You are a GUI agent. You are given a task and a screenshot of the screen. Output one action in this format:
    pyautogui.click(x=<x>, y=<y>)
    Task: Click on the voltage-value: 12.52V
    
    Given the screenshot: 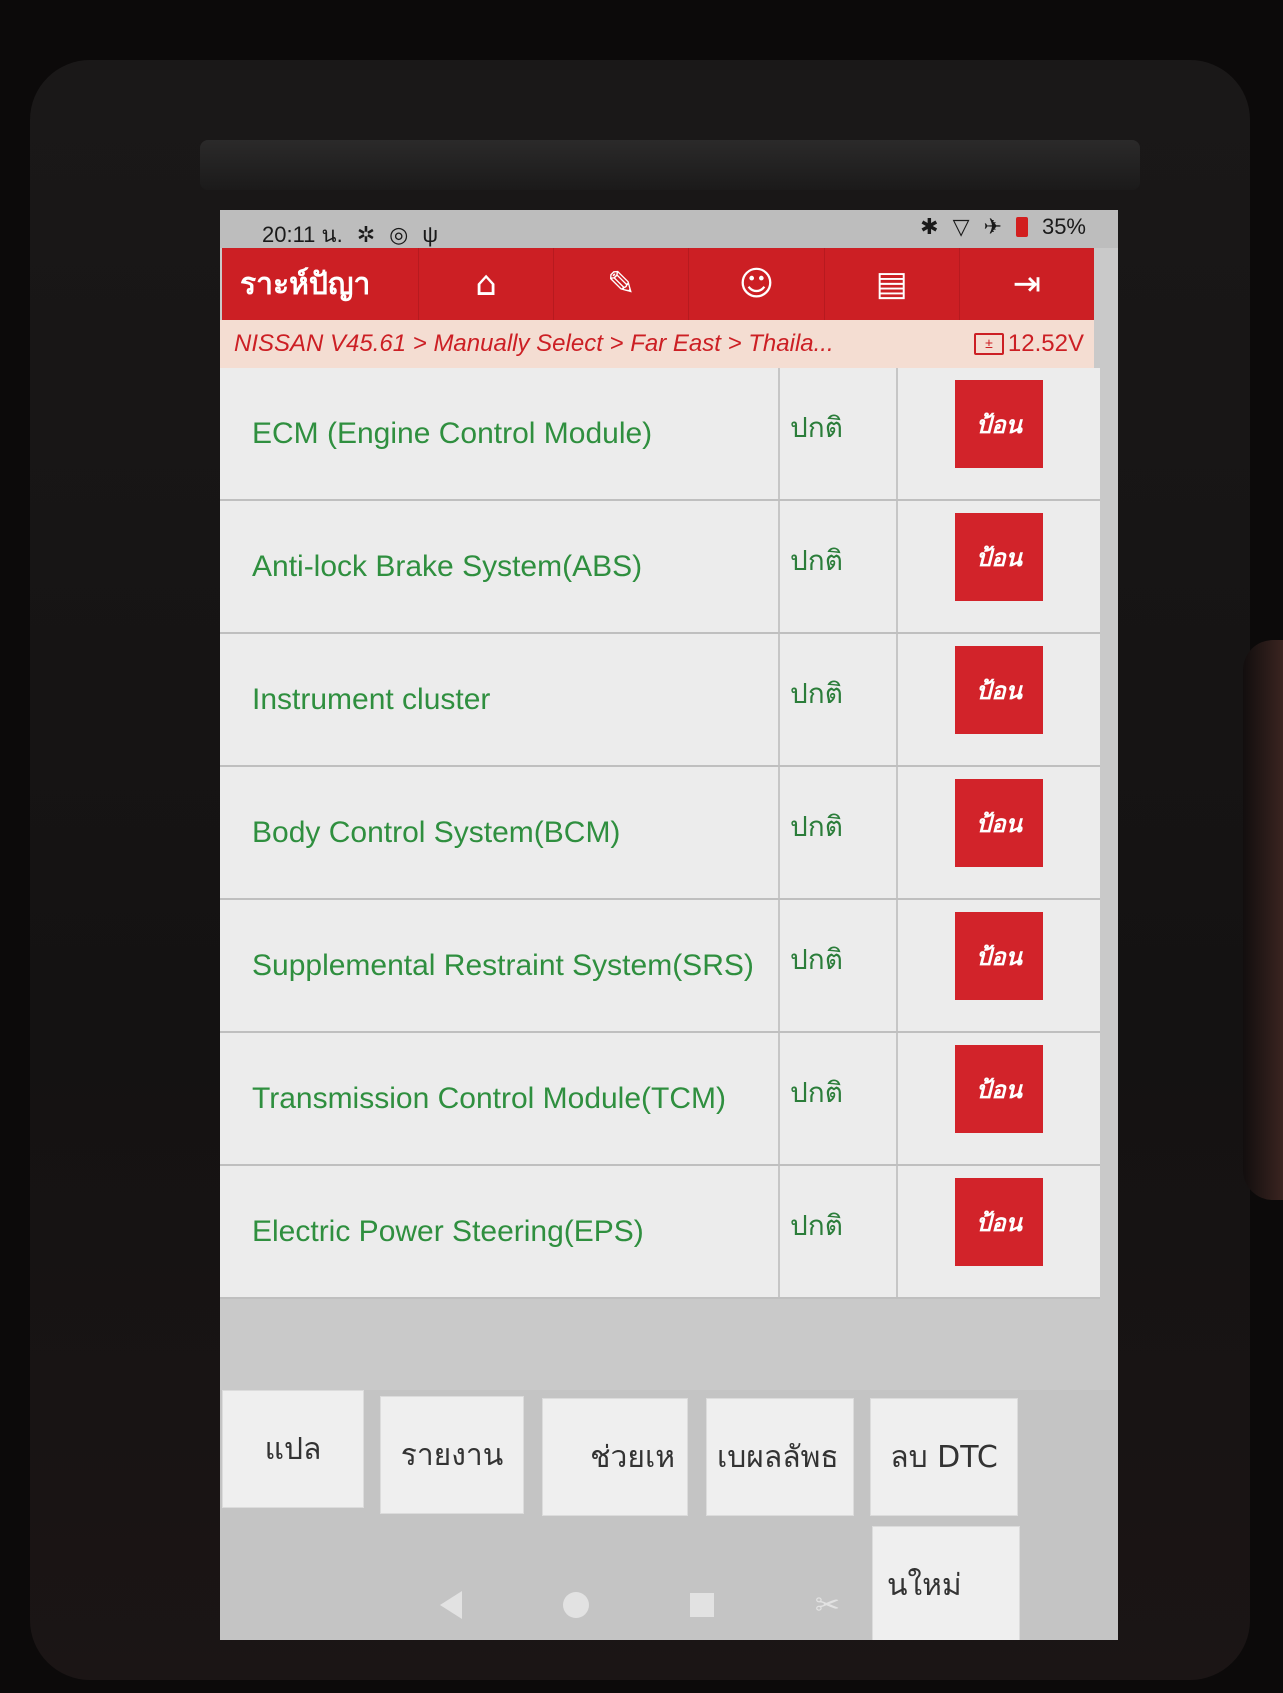 What is the action you would take?
    pyautogui.click(x=1045, y=343)
    